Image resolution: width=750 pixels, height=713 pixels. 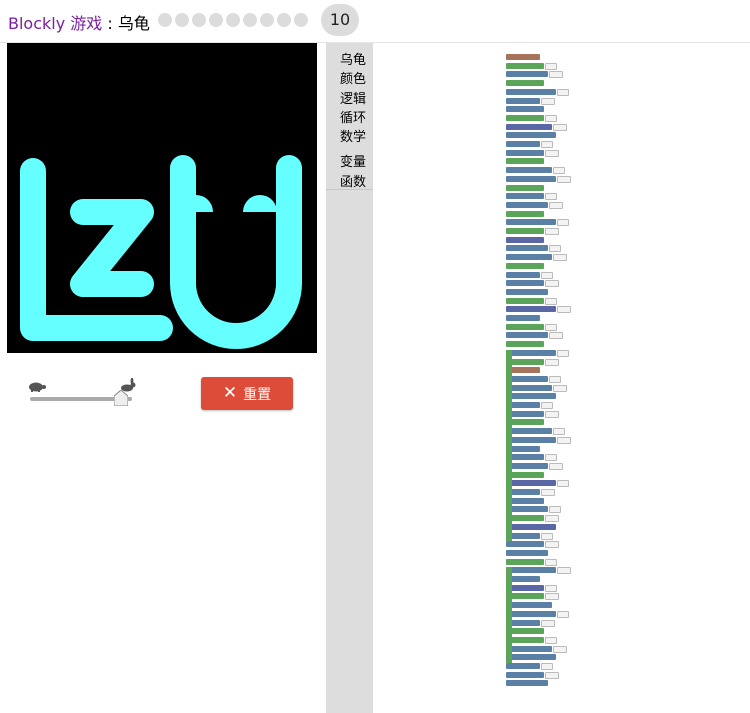 What do you see at coordinates (247, 393) in the screenshot?
I see `reset-button: ✕ 重置` at bounding box center [247, 393].